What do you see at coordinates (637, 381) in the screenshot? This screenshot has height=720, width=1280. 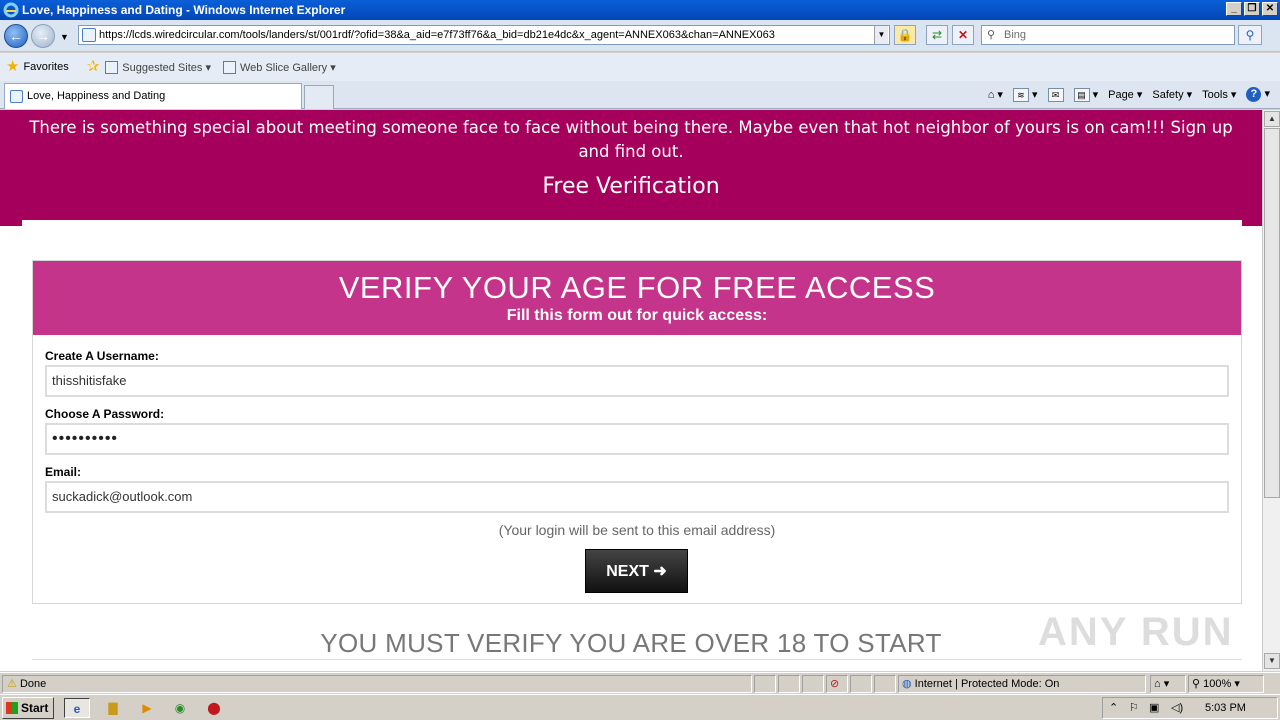 I see `username-field: thisshitisfake` at bounding box center [637, 381].